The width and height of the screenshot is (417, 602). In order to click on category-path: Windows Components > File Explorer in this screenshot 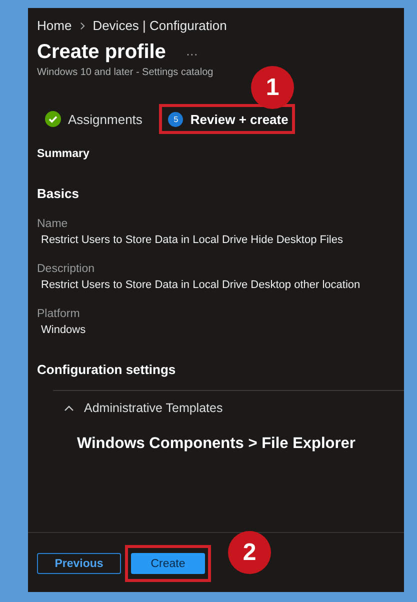, I will do `click(216, 444)`.